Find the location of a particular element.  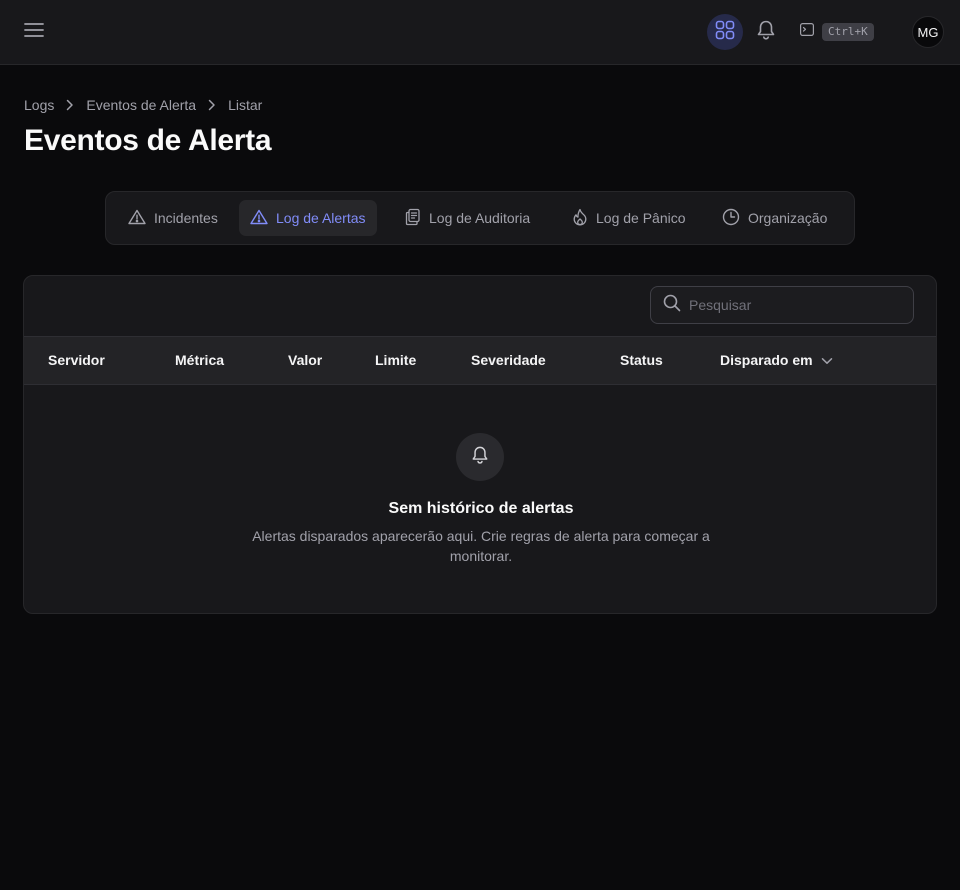

search-box is located at coordinates (782, 305).